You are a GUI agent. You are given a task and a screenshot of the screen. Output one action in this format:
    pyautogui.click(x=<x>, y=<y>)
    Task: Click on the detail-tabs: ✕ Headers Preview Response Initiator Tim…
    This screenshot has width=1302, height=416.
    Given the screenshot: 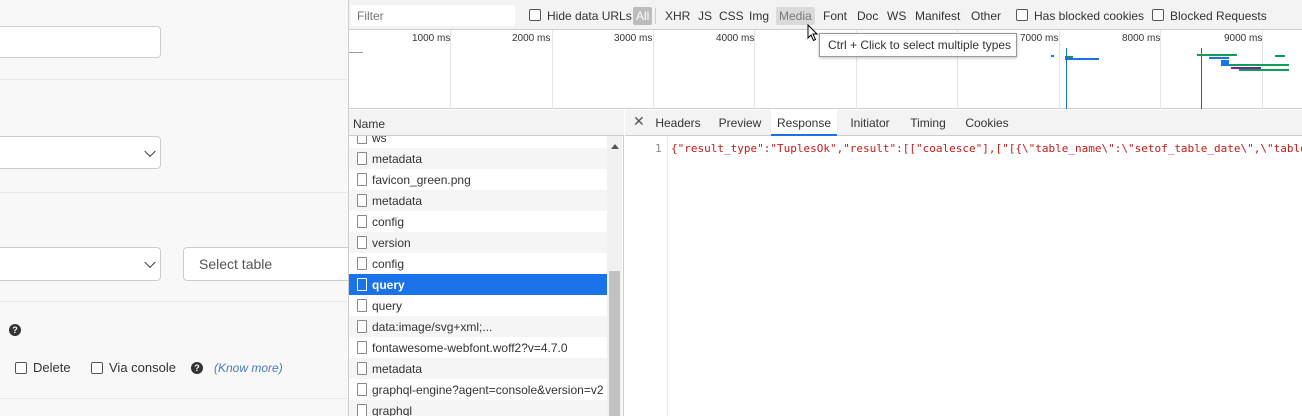 What is the action you would take?
    pyautogui.click(x=963, y=123)
    